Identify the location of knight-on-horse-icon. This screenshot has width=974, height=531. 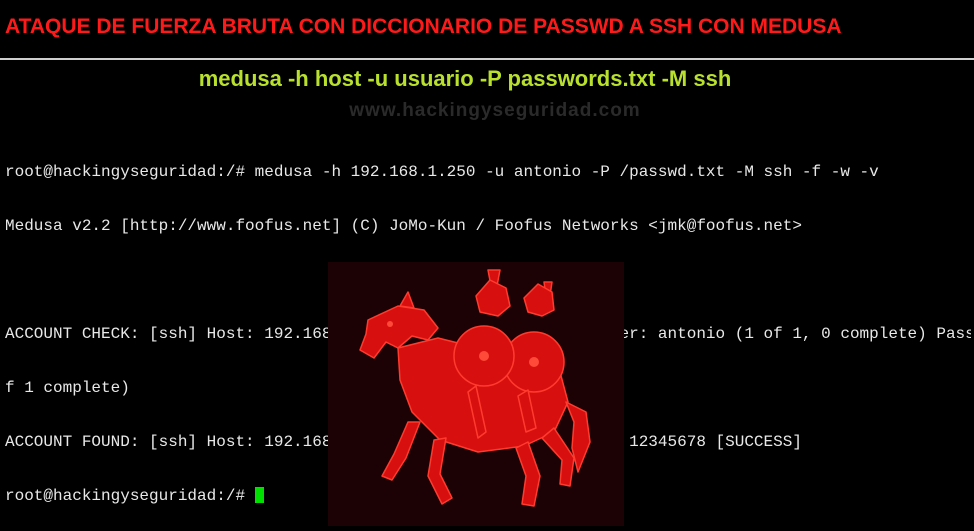
(475, 388).